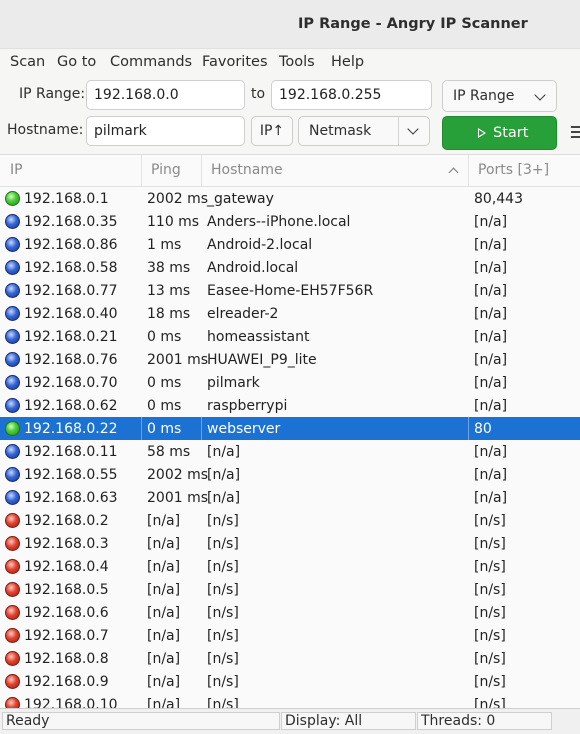 This screenshot has height=734, width=580. What do you see at coordinates (71, 245) in the screenshot?
I see `cell-ip: 192.168.0.86` at bounding box center [71, 245].